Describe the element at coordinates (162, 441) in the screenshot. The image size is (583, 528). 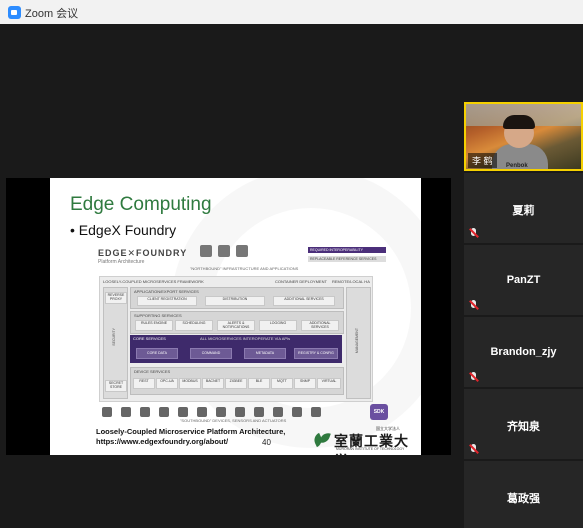
I see `caption-url: https://www.edgexfoundry.org/about/` at that location.